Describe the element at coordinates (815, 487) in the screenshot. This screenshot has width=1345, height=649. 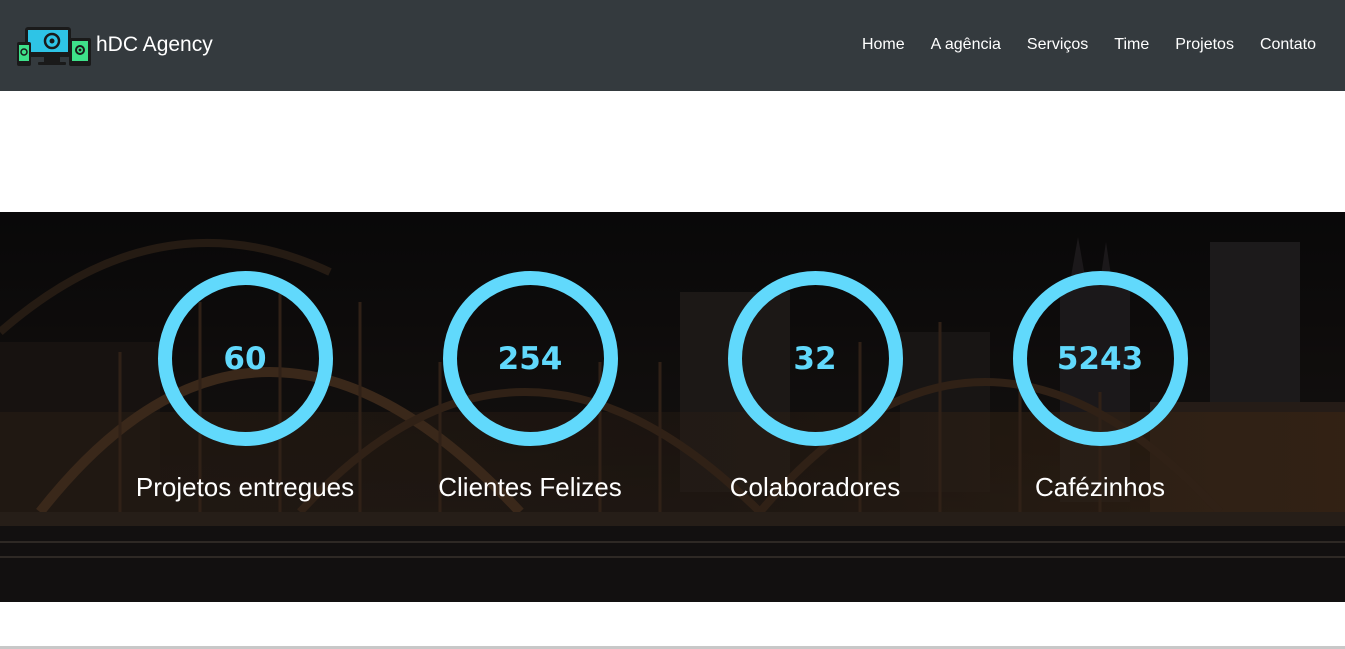
I see `counter-label: Colaboradores` at that location.